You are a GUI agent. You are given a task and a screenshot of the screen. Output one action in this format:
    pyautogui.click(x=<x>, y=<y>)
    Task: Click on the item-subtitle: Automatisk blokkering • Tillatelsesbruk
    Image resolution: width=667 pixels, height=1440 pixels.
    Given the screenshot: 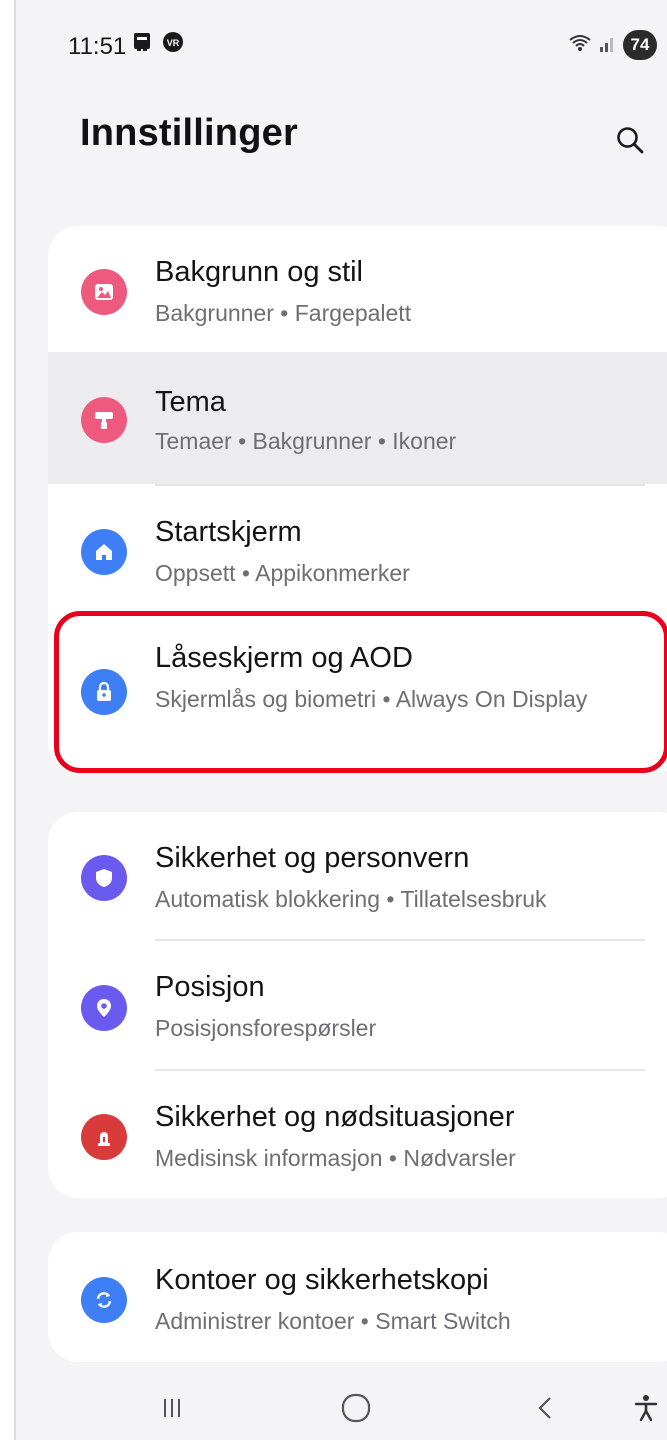 What is the action you would take?
    pyautogui.click(x=351, y=899)
    